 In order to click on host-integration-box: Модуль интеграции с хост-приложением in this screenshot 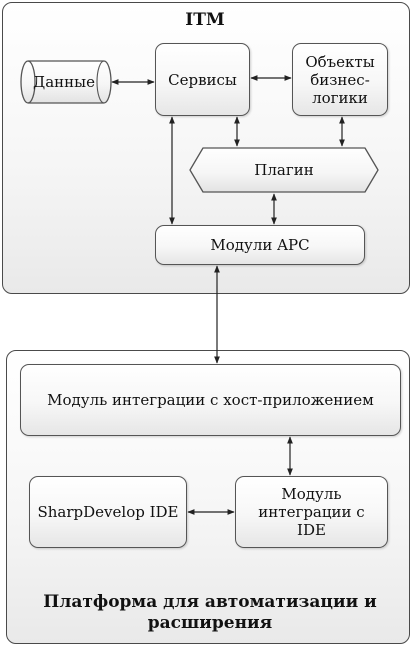, I will do `click(210, 400)`.